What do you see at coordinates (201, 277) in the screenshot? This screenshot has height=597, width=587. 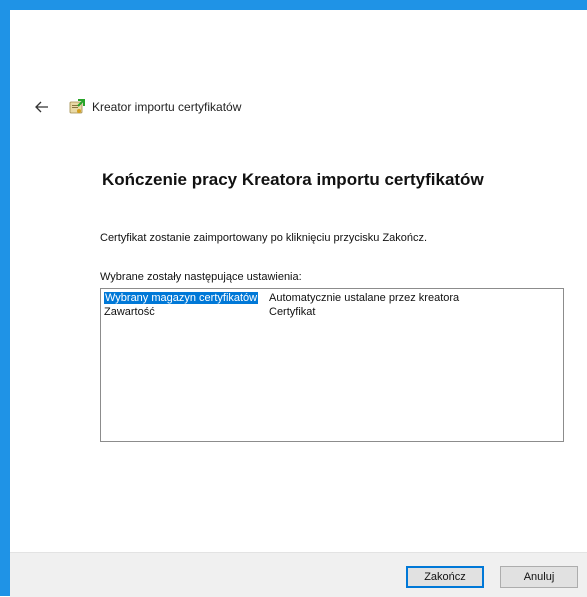 I see `settings-label: Wybrane zostały następujące ustawienia:` at bounding box center [201, 277].